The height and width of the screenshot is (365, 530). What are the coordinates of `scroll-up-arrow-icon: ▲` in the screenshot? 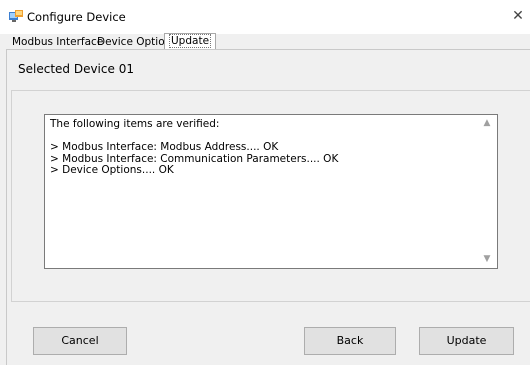 It's located at (487, 123).